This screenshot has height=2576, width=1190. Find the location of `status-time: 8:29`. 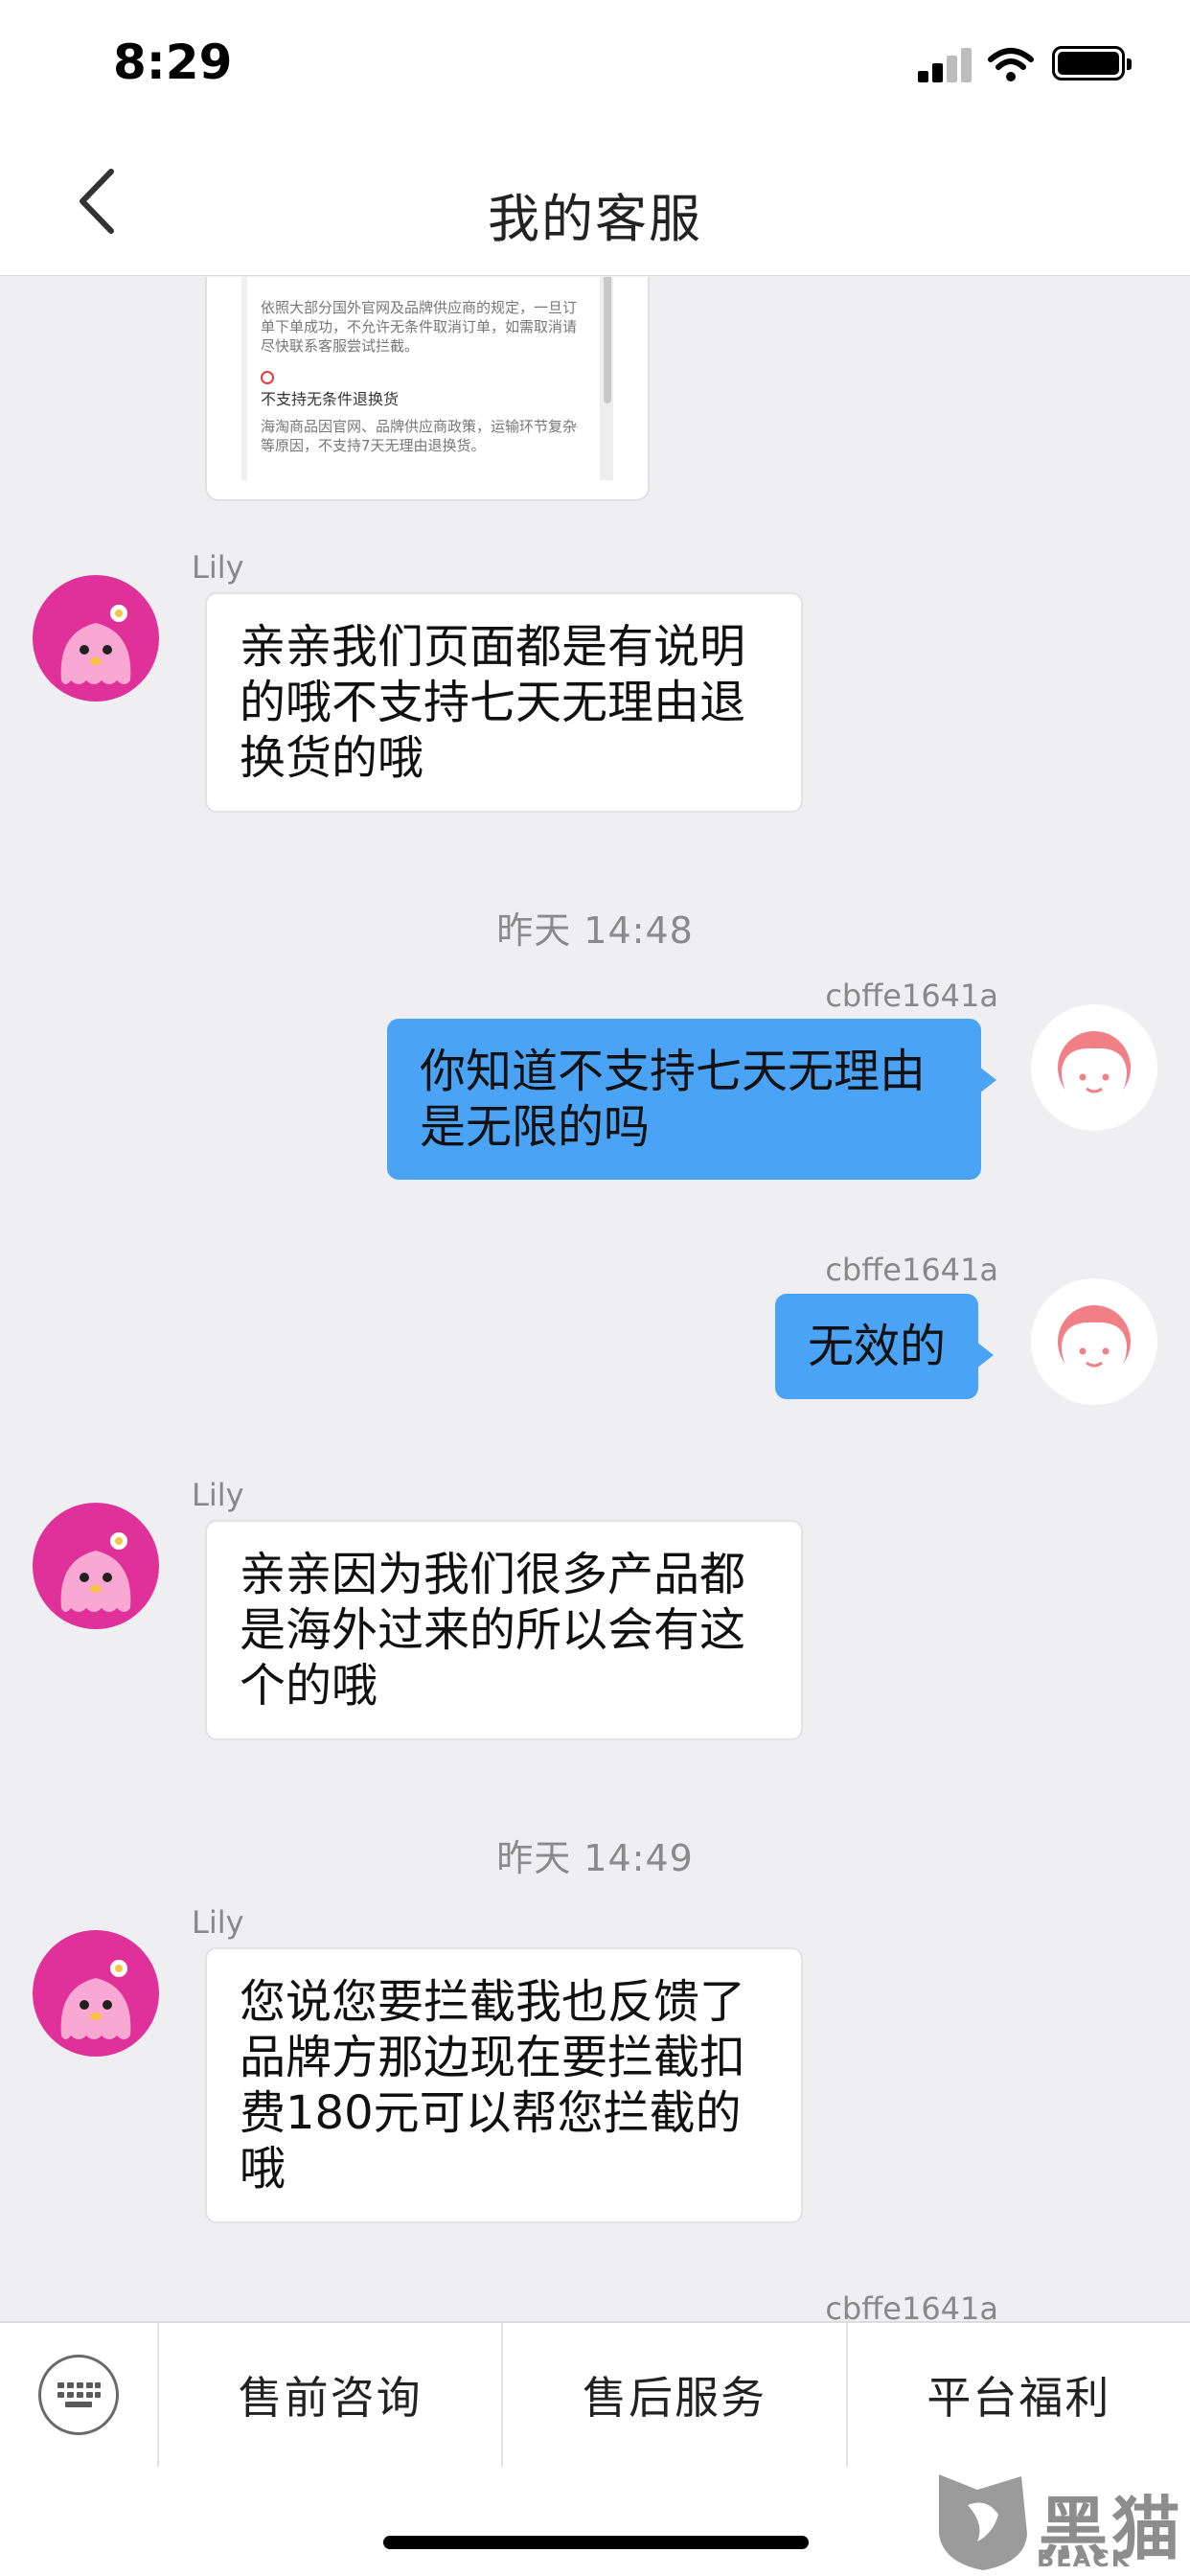

status-time: 8:29 is located at coordinates (173, 62).